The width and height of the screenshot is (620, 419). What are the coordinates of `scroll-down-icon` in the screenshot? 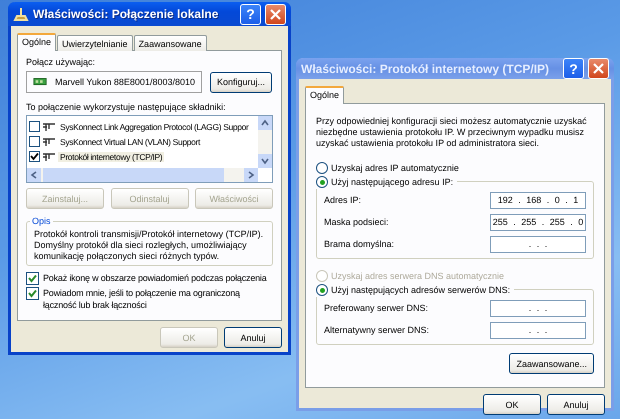 It's located at (265, 161).